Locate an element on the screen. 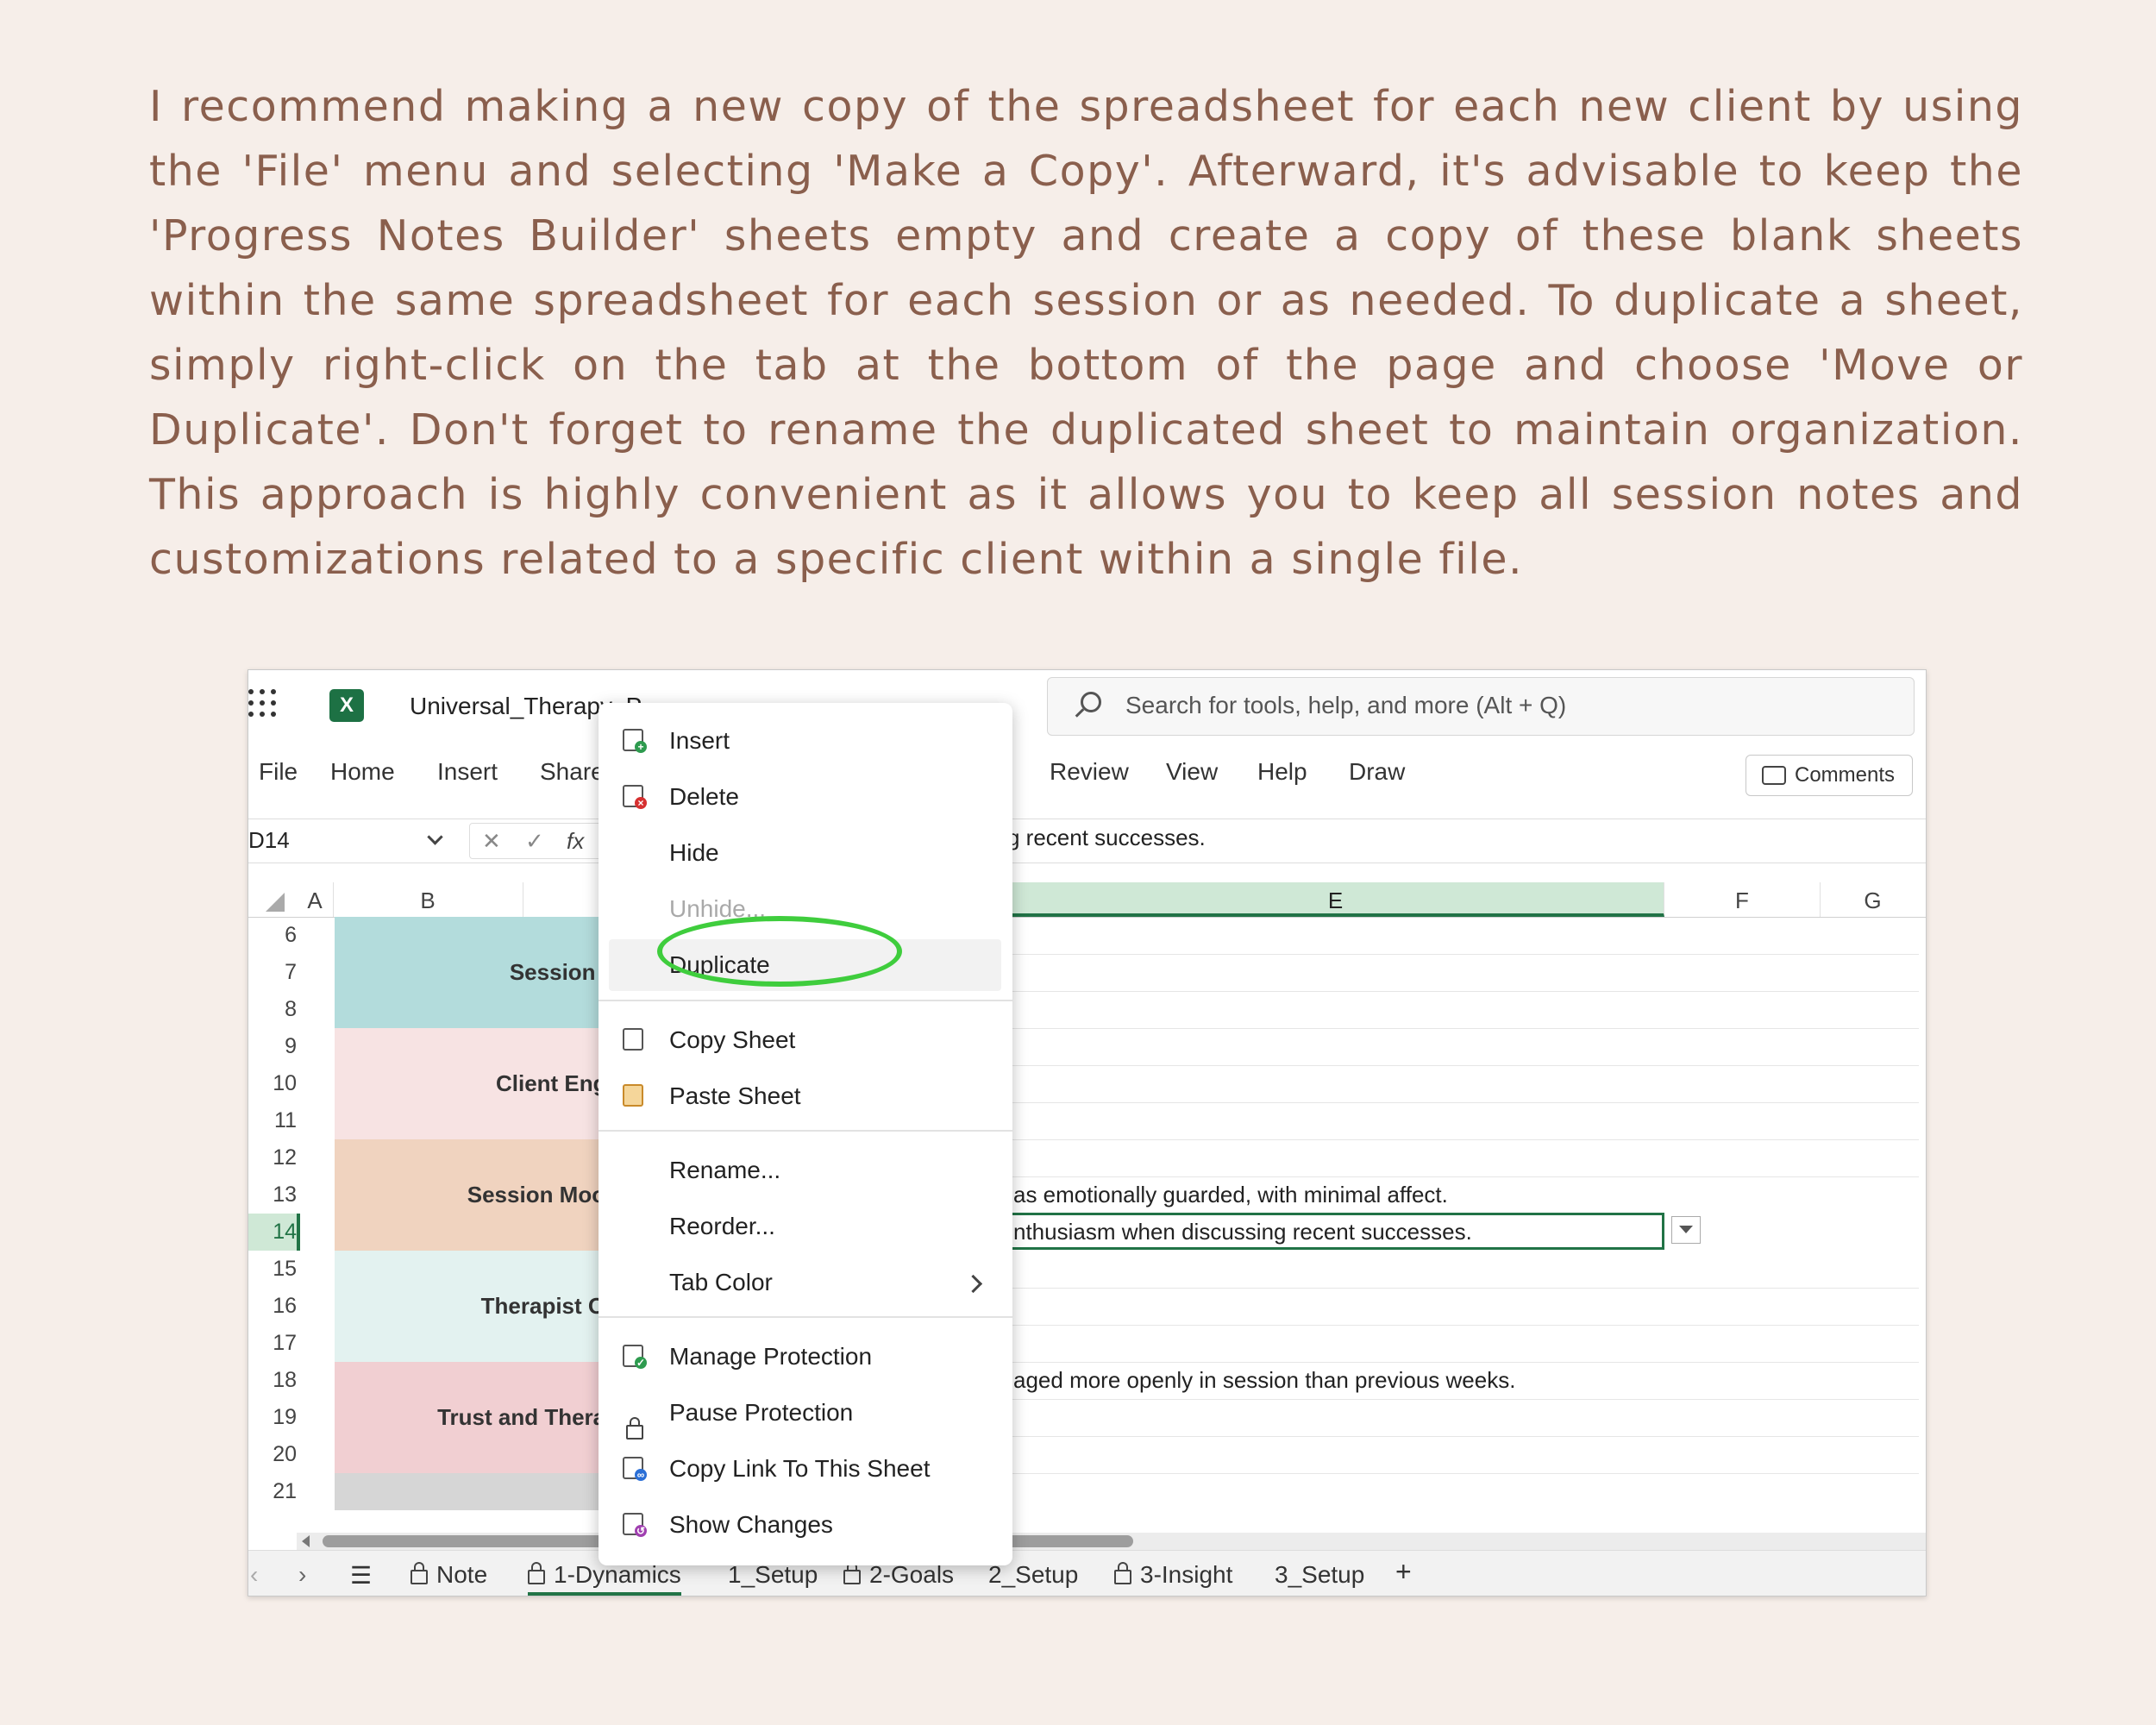  row-header: 6 is located at coordinates (272, 935).